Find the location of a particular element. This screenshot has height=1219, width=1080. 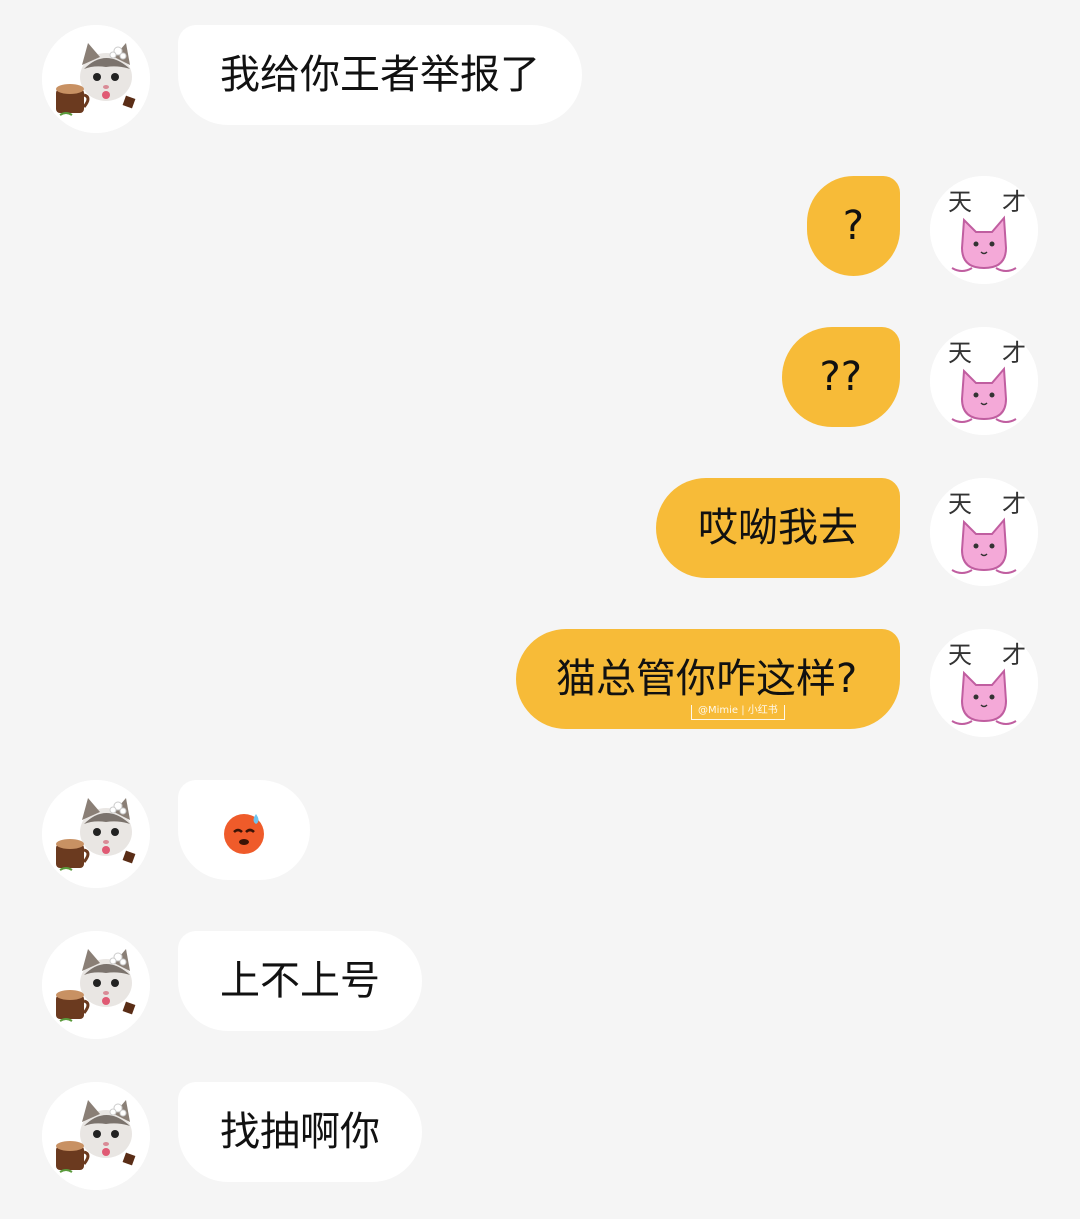

outgoing-message-bubble: ? is located at coordinates (853, 226).